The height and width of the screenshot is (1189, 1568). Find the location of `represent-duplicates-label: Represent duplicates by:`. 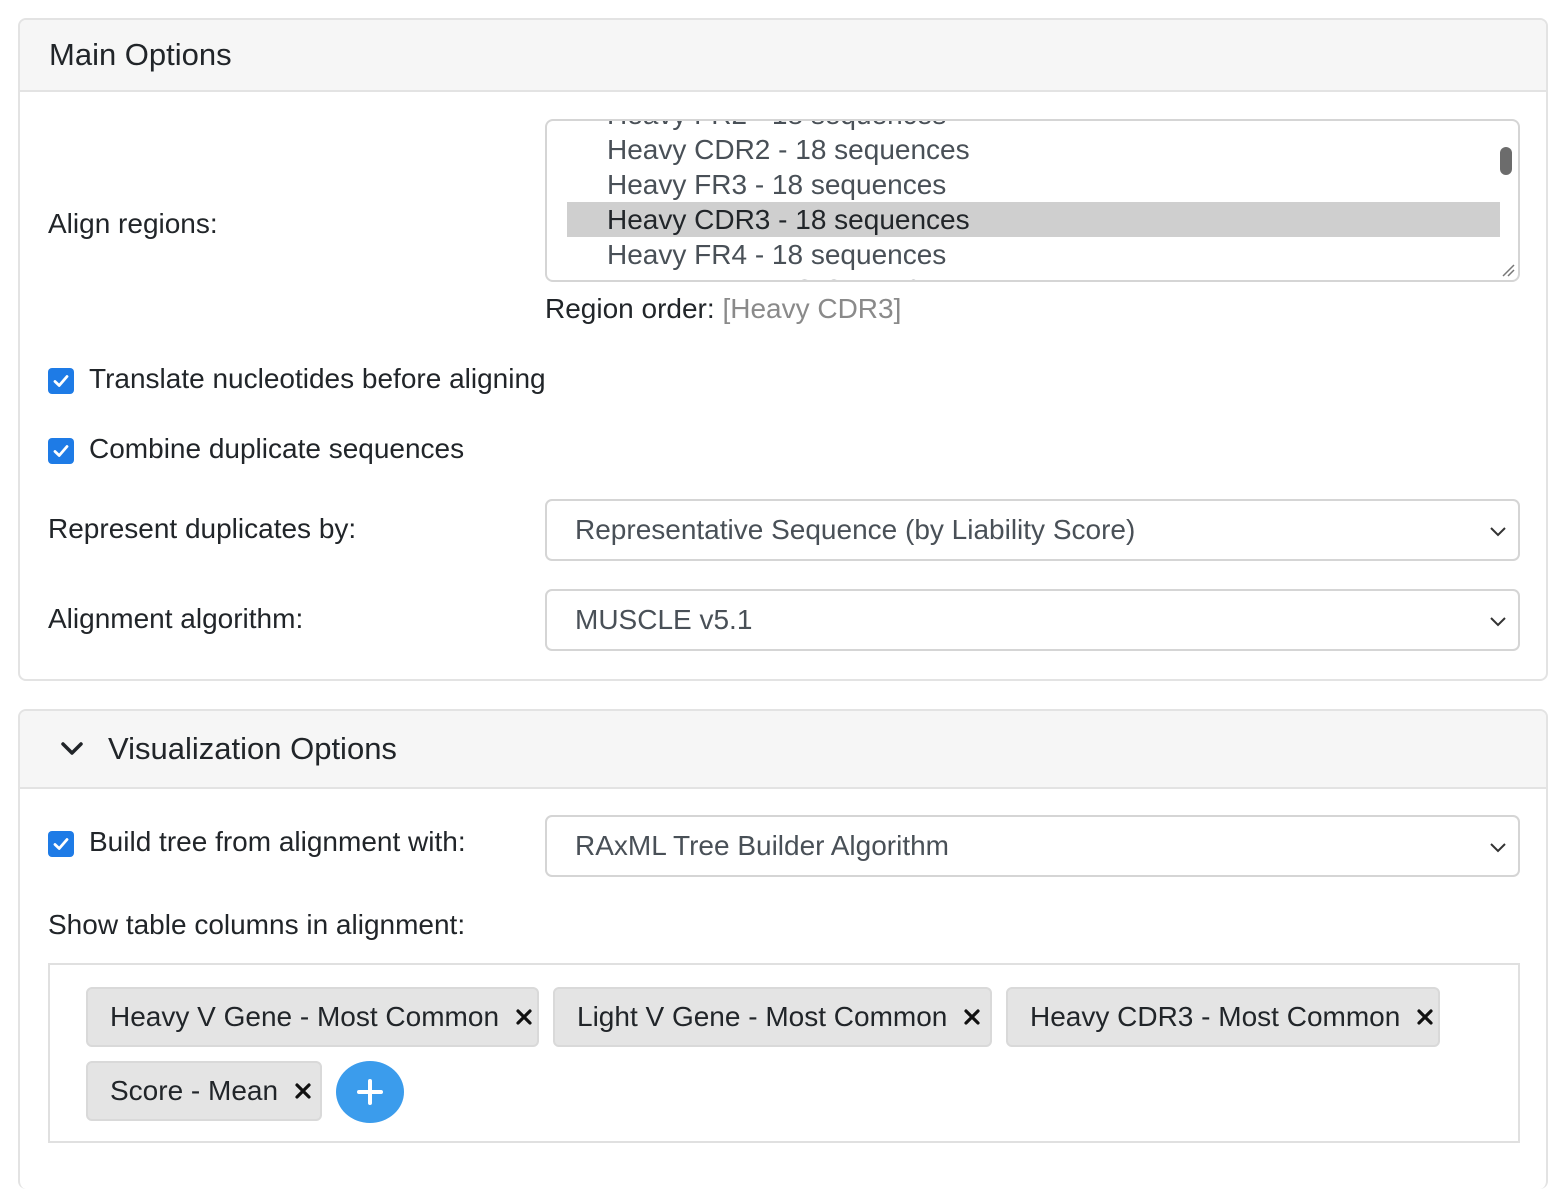

represent-duplicates-label: Represent duplicates by: is located at coordinates (202, 528).